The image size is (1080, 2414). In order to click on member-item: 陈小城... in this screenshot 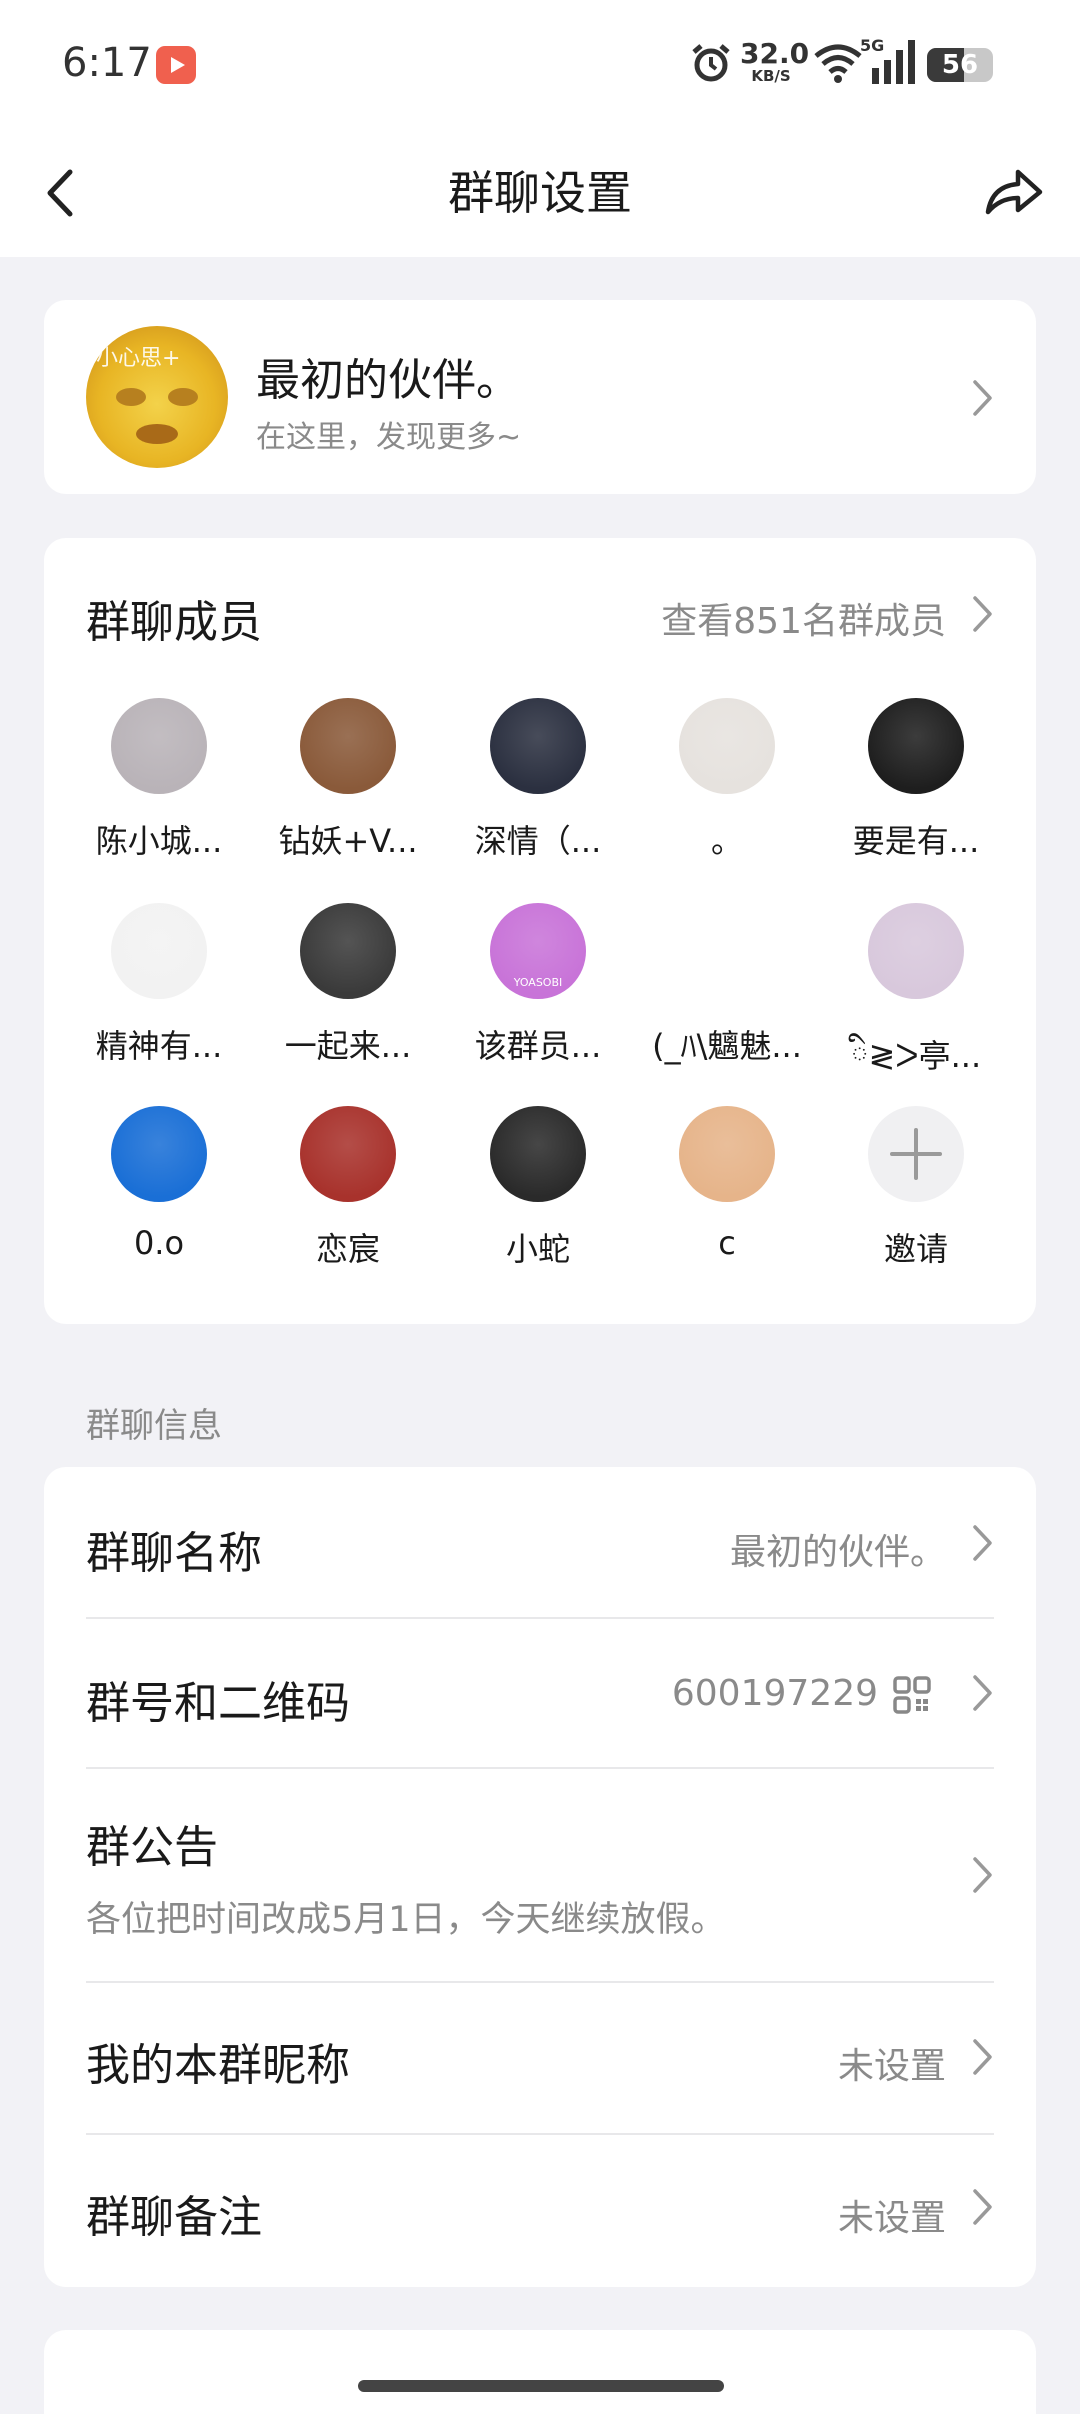, I will do `click(159, 780)`.